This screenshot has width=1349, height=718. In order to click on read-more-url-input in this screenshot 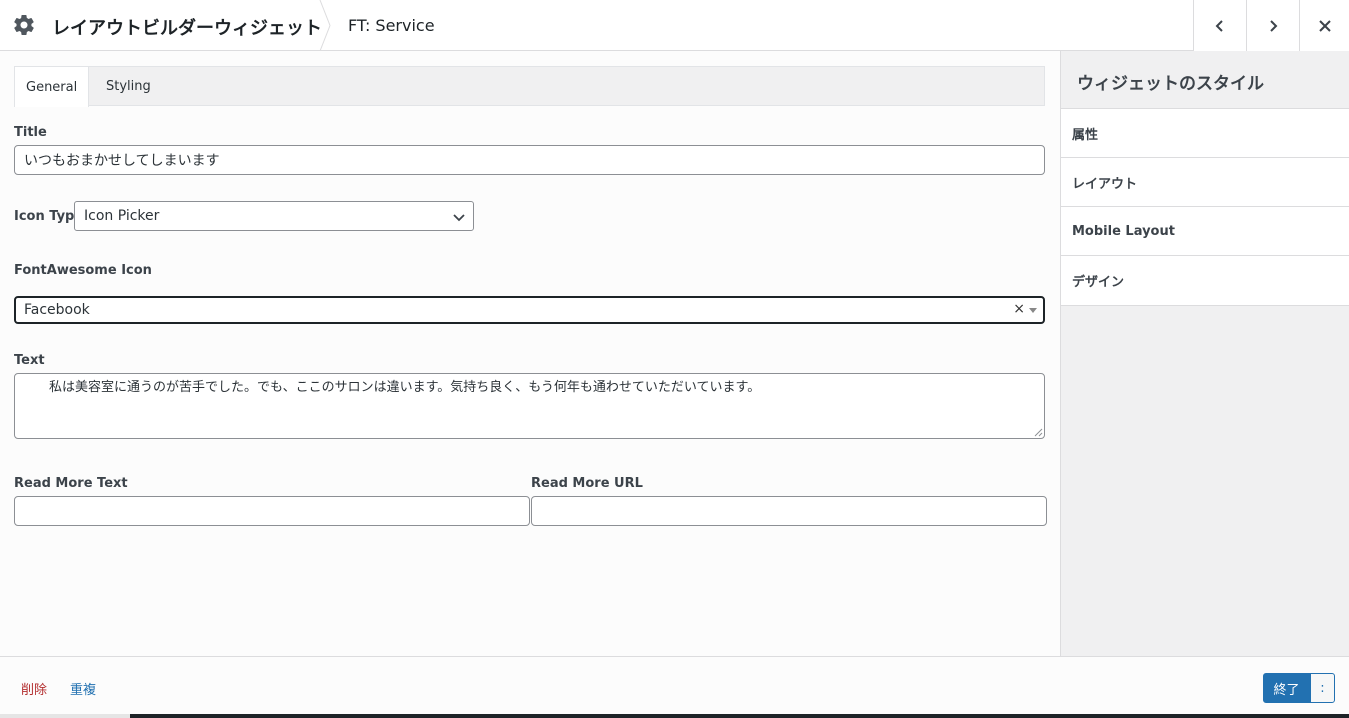, I will do `click(789, 511)`.